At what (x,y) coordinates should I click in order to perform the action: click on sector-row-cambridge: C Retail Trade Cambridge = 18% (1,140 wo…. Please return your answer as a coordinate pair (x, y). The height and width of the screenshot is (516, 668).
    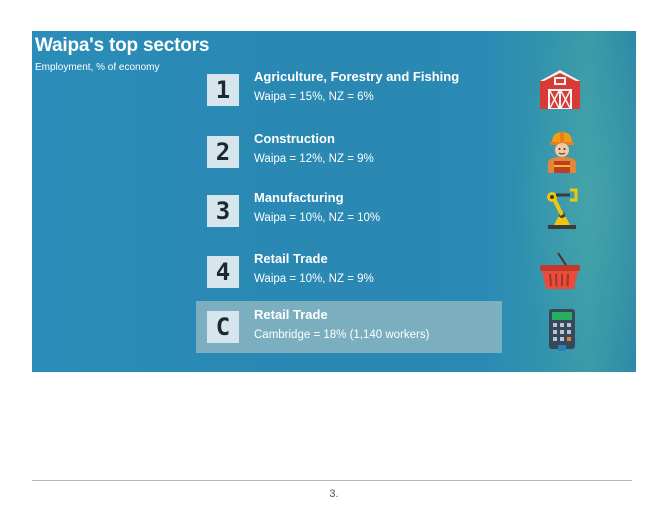
    Looking at the image, I should click on (349, 327).